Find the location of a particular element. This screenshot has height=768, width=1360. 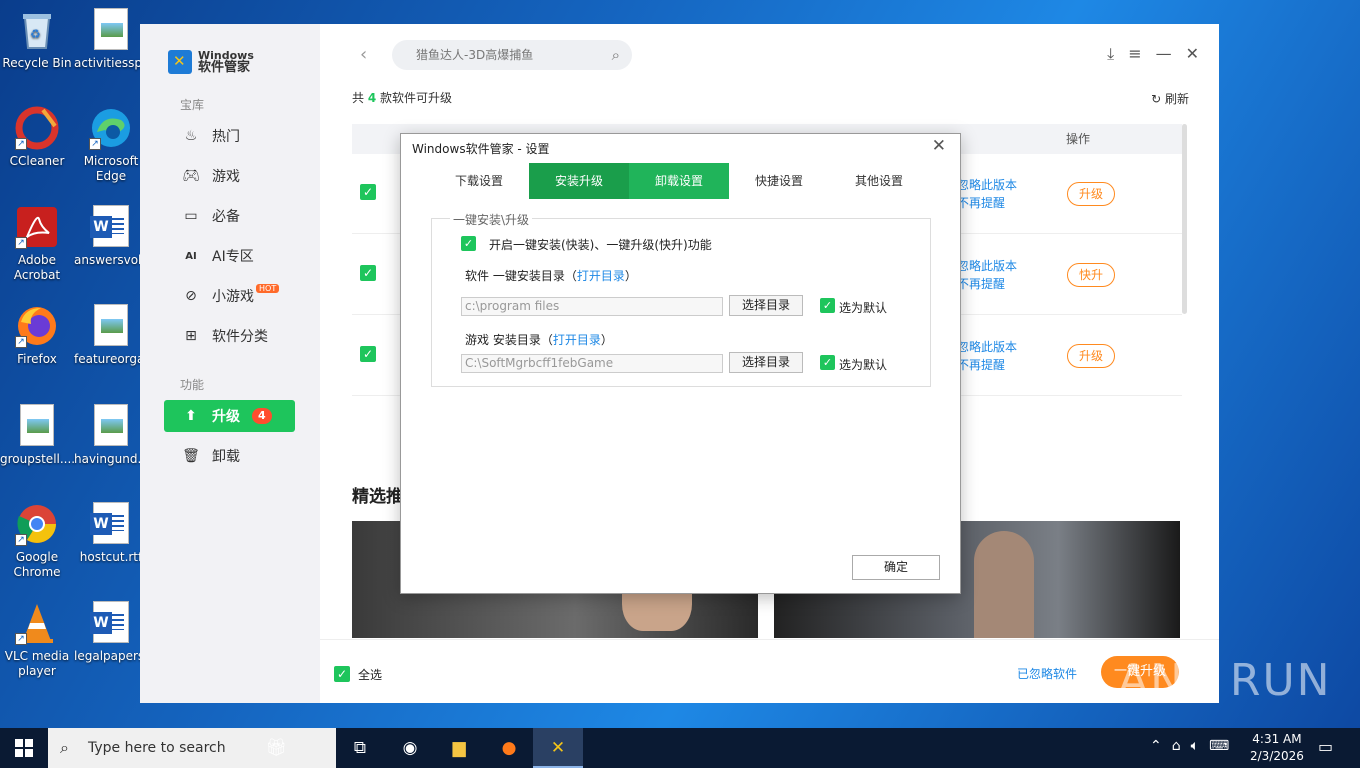

desktop-icon-label: Google Chrome is located at coordinates (37, 564).